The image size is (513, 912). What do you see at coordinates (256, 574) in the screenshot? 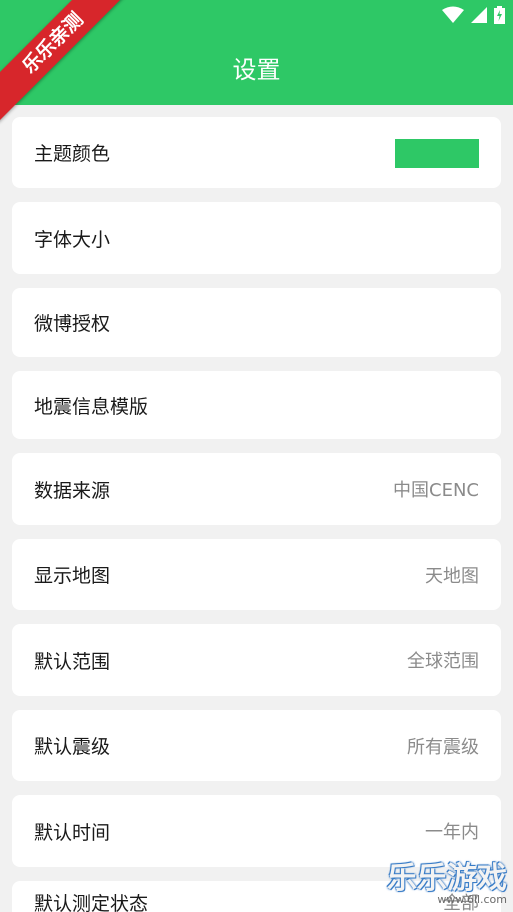
I see `setting-map-display: 显示地图 天地图` at bounding box center [256, 574].